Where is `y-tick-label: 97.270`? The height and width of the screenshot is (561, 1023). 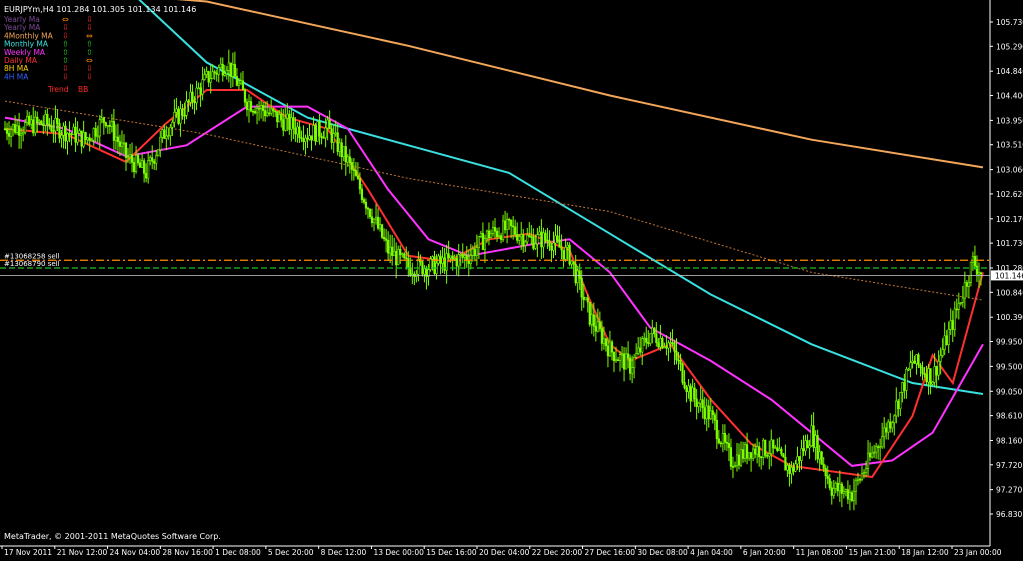
y-tick-label: 97.270 is located at coordinates (1009, 490).